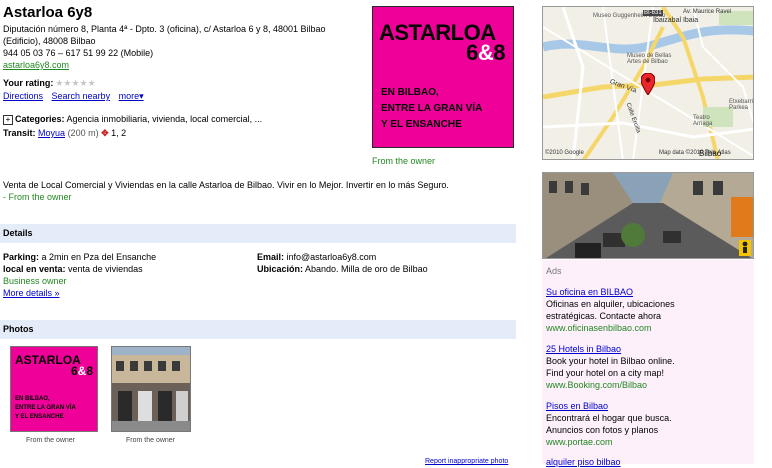 Image resolution: width=772 pixels, height=468 pixels. I want to click on promo-from-owner: From the owner, so click(404, 161).